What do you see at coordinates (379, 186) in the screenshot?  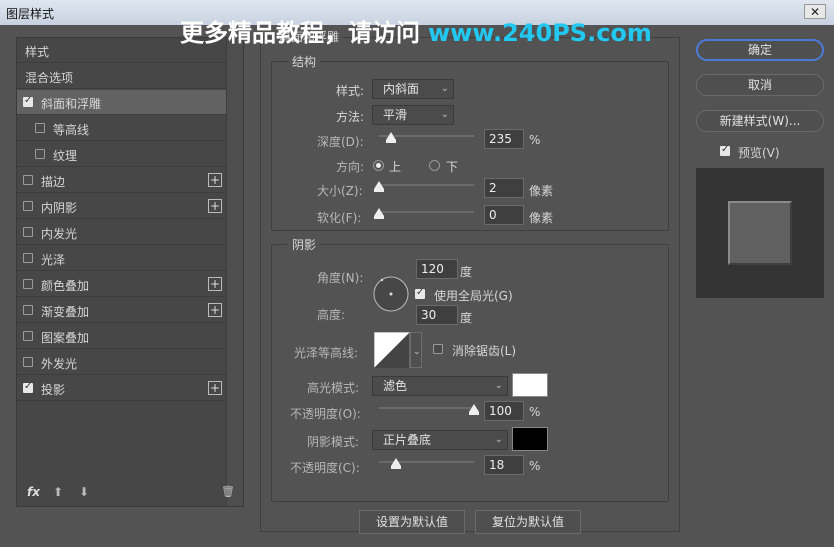 I see `size-slider-thumb` at bounding box center [379, 186].